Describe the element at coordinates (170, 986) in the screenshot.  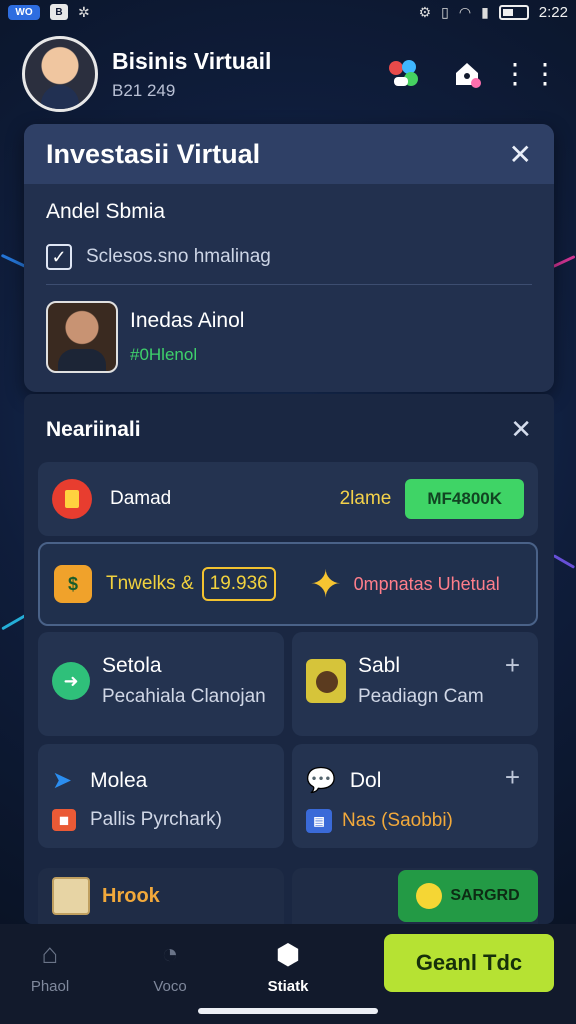
I see `nav-label: Voco` at that location.